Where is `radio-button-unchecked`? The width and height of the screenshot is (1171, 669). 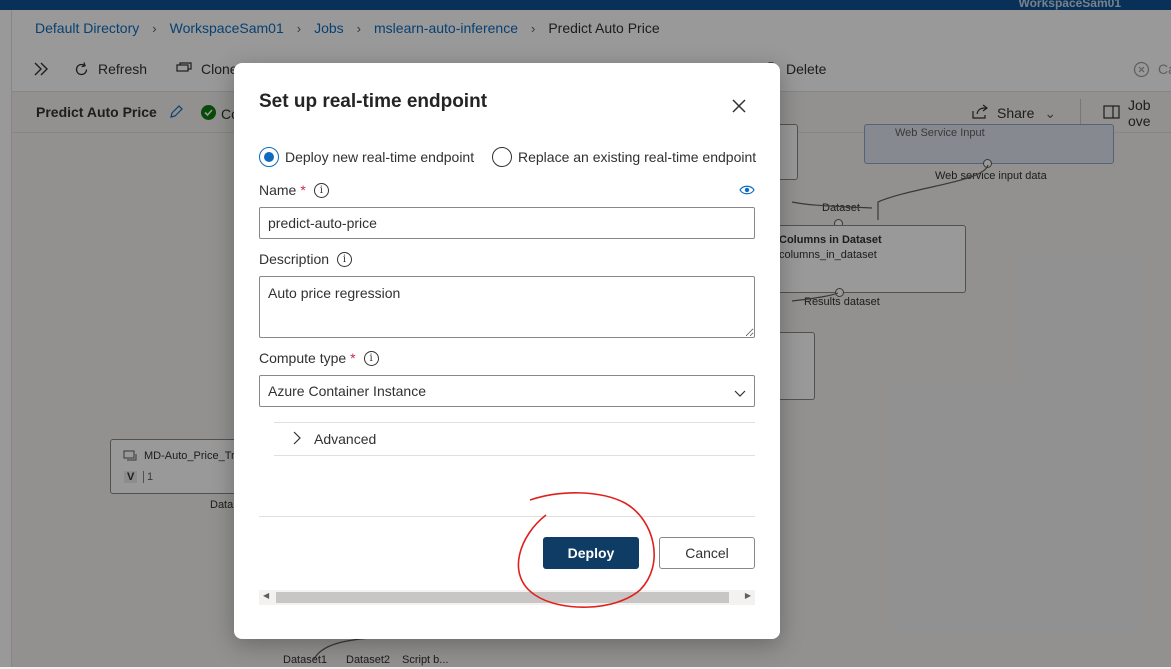 radio-button-unchecked is located at coordinates (502, 157).